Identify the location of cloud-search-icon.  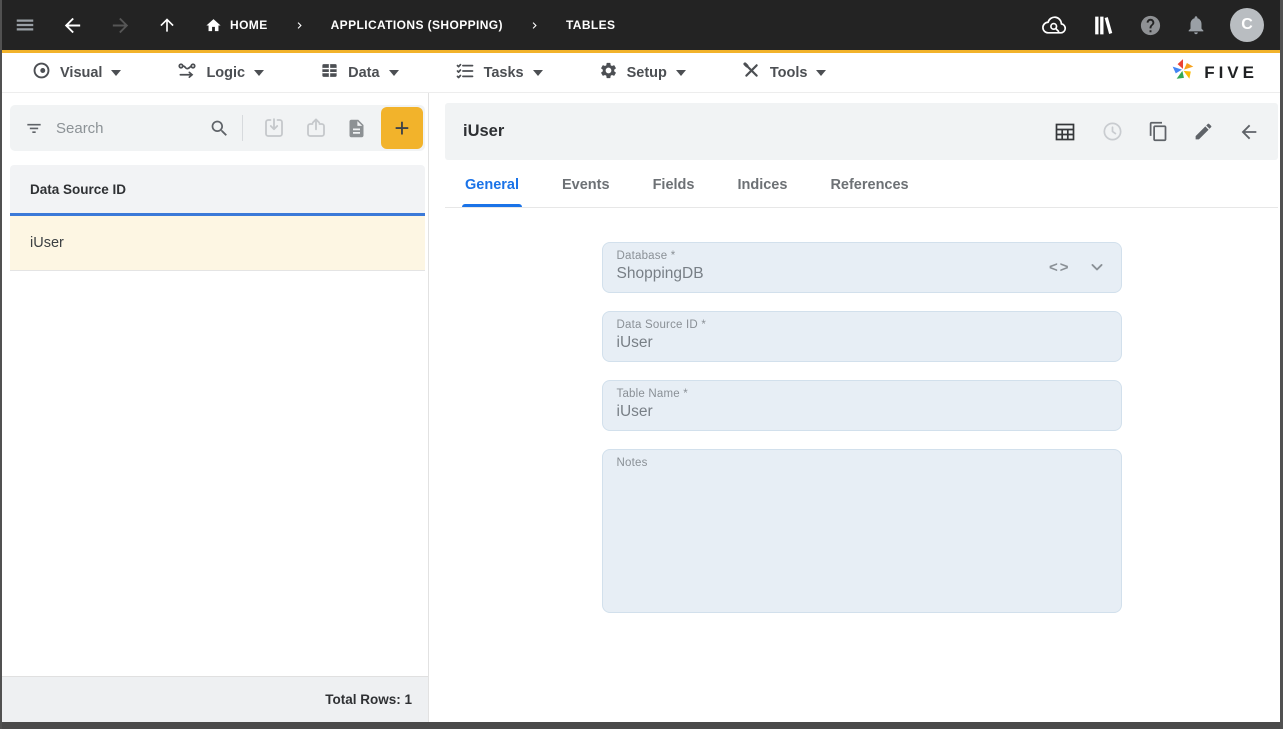
(1054, 25).